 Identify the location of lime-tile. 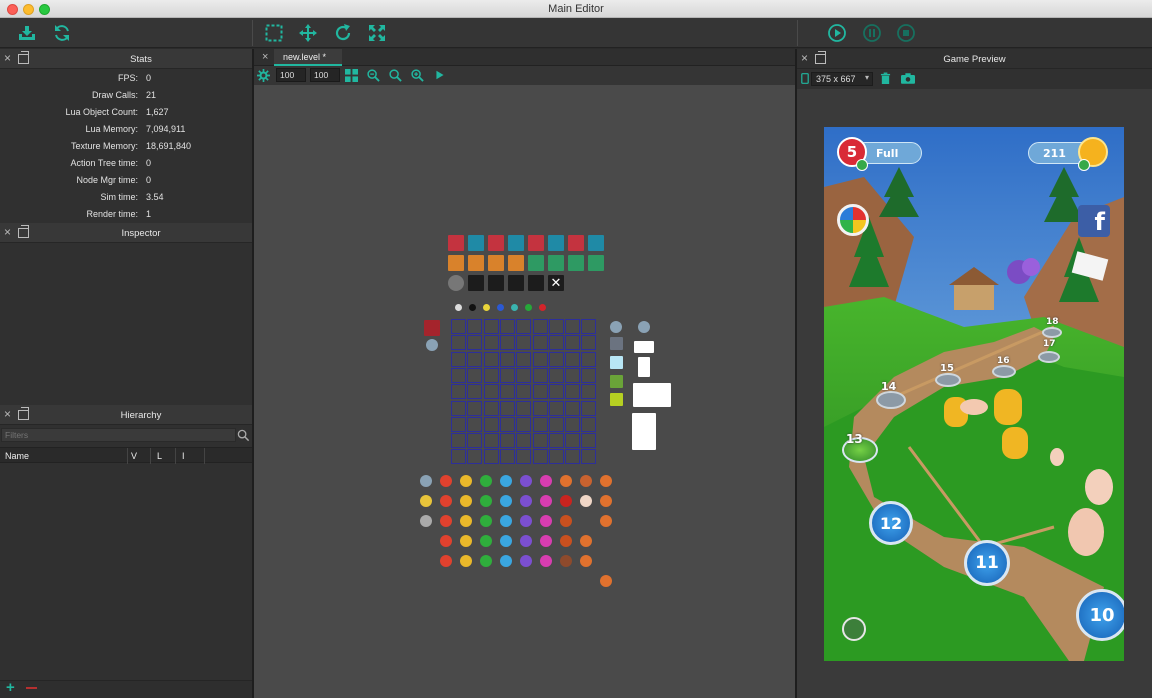
(616, 399).